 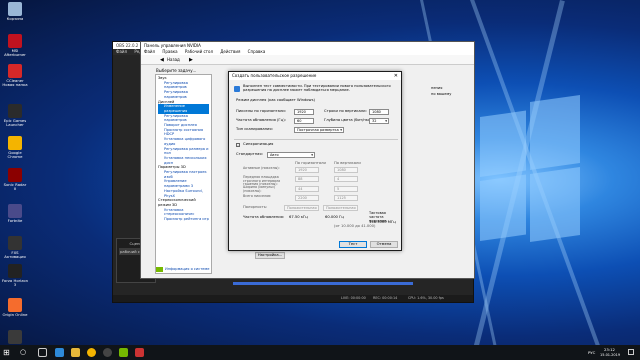 I want to click on polarity-label: Полярность:, so click(x=255, y=207).